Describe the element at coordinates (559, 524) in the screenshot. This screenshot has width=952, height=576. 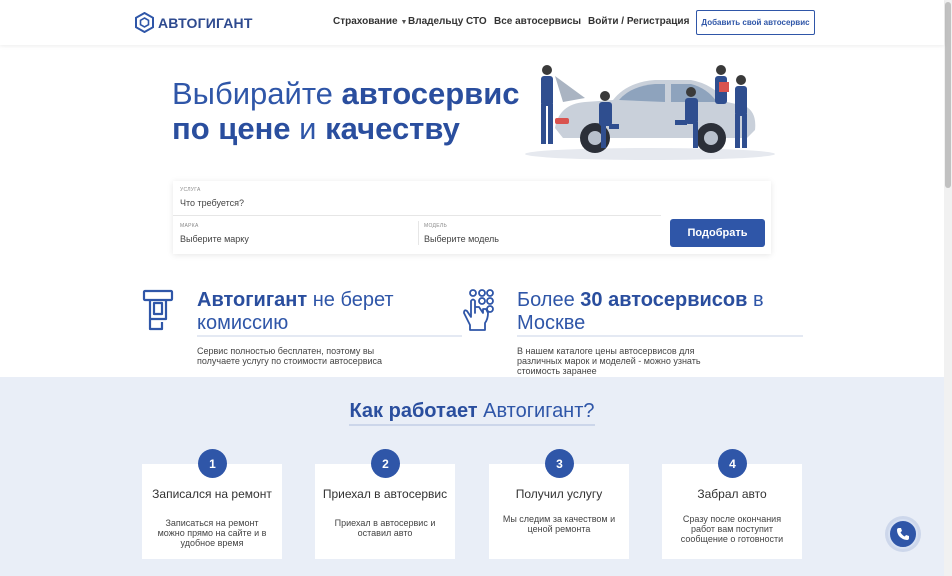
I see `step-desc: Мы следим за качеством и ценой ремонта` at that location.